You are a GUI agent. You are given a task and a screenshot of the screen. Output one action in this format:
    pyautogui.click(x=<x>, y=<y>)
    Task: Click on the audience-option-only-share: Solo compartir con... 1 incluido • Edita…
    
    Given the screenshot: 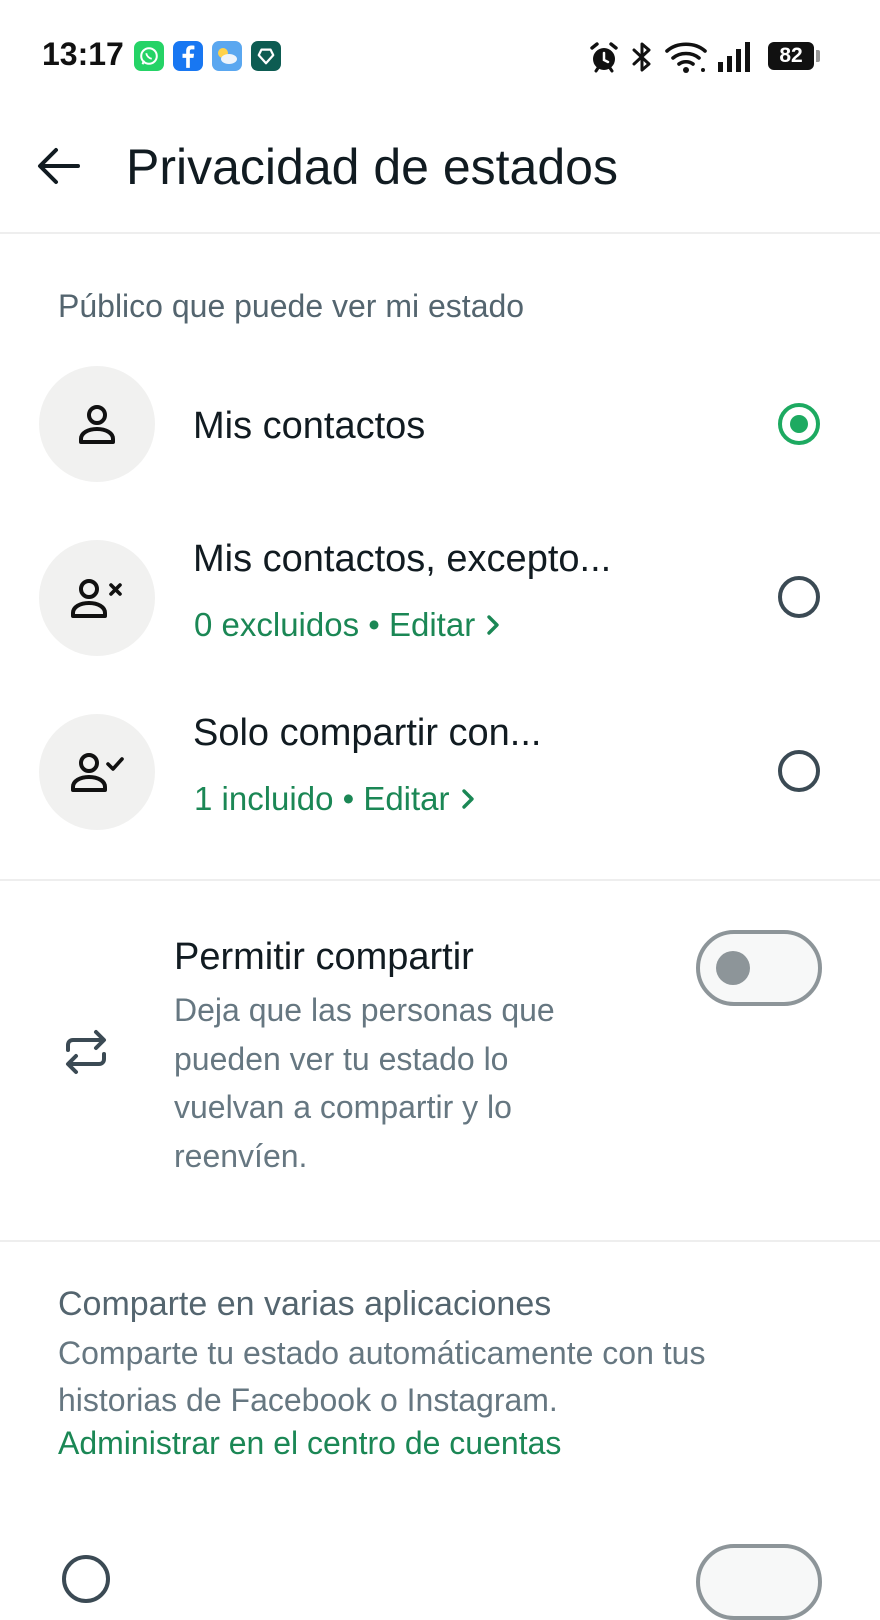 What is the action you would take?
    pyautogui.click(x=440, y=772)
    